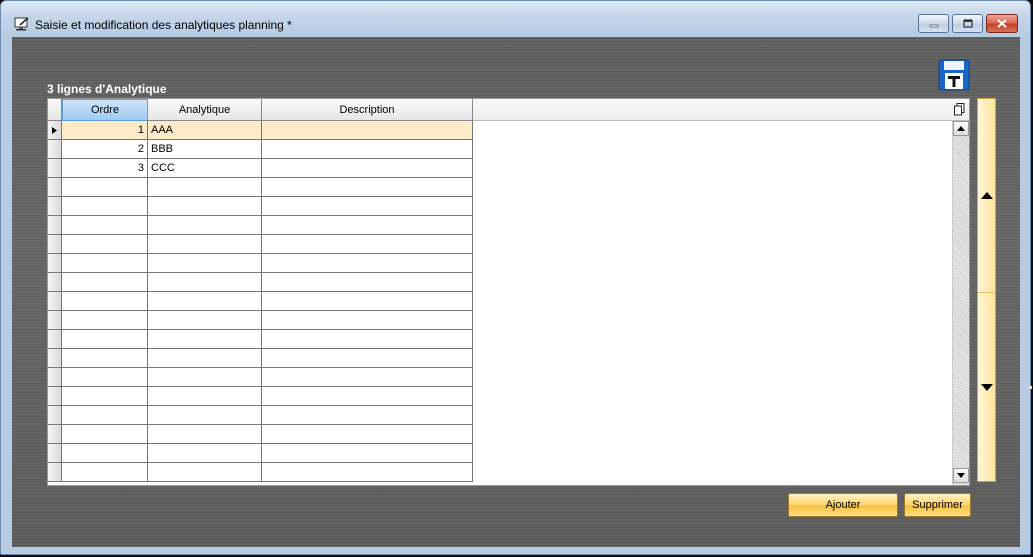  What do you see at coordinates (105, 149) in the screenshot?
I see `cell-ordre: 2` at bounding box center [105, 149].